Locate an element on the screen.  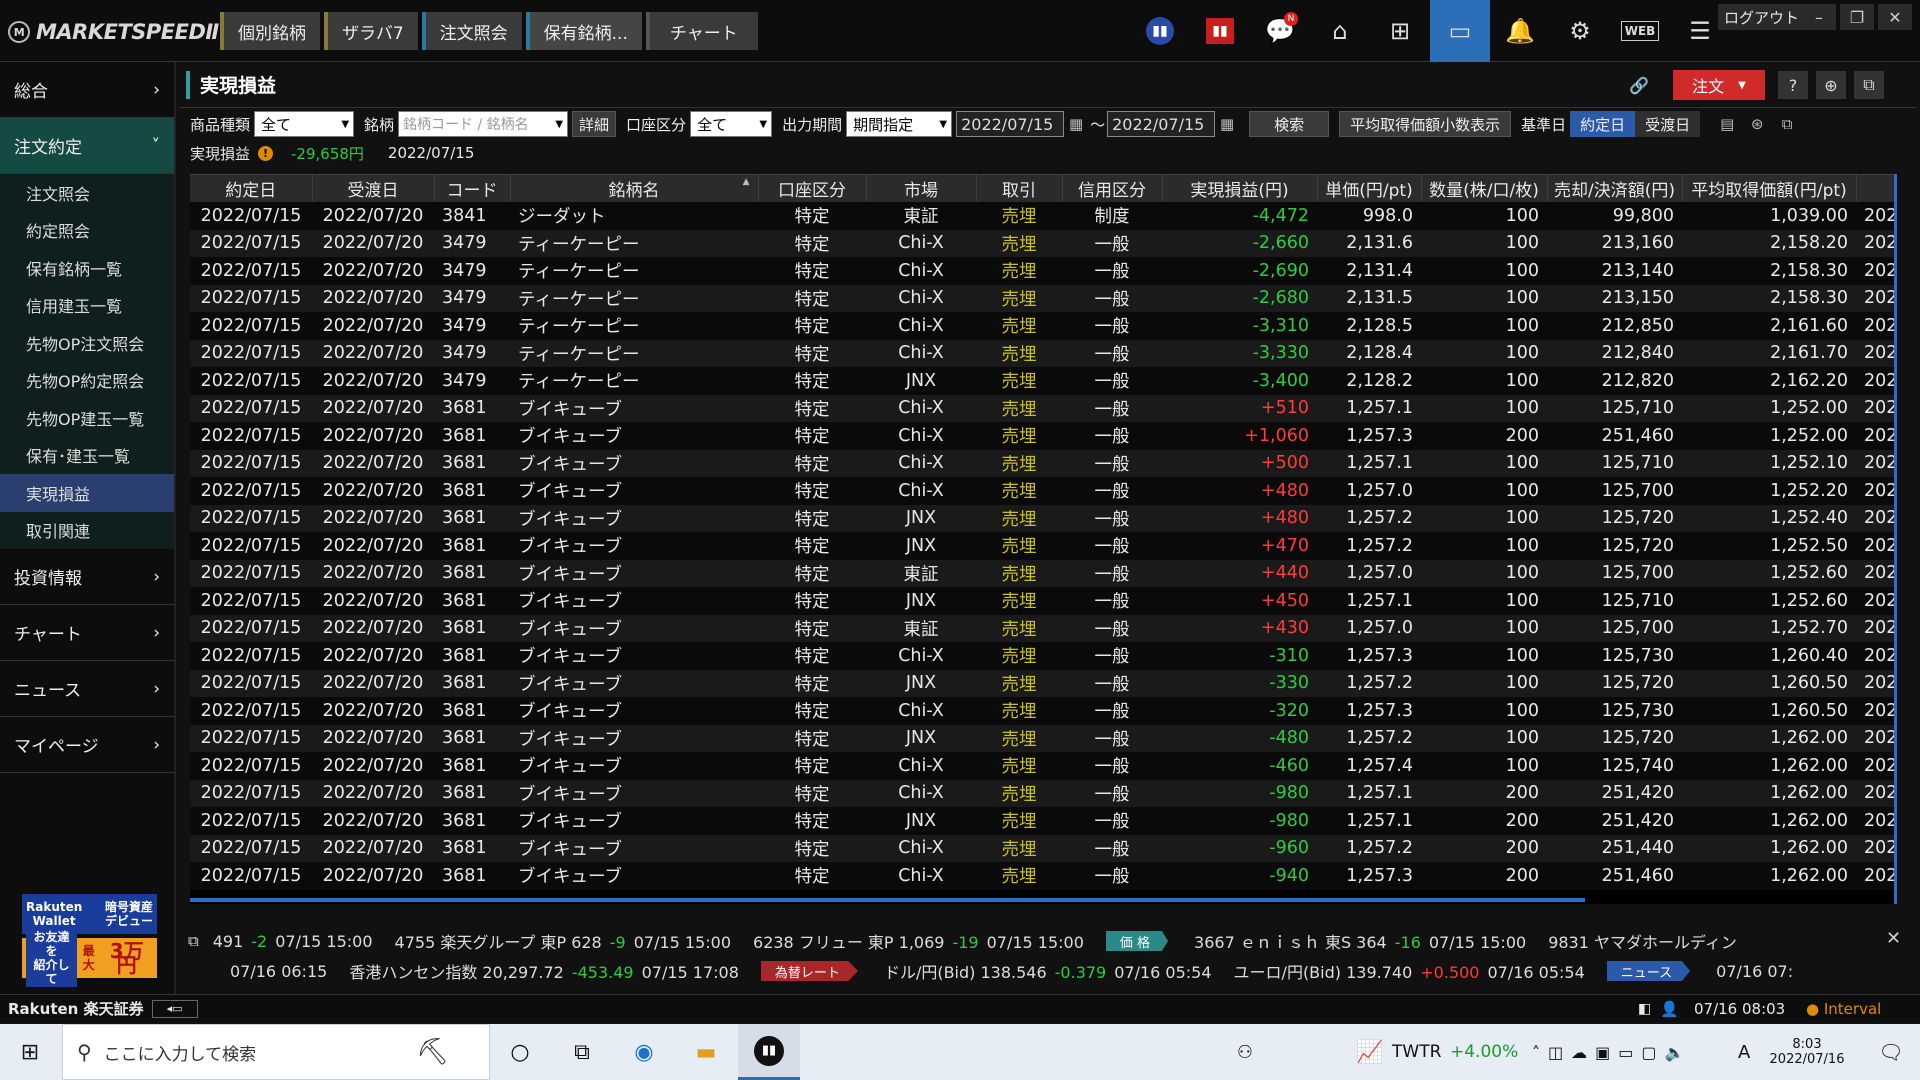
search-button: 検索 is located at coordinates (1289, 124).